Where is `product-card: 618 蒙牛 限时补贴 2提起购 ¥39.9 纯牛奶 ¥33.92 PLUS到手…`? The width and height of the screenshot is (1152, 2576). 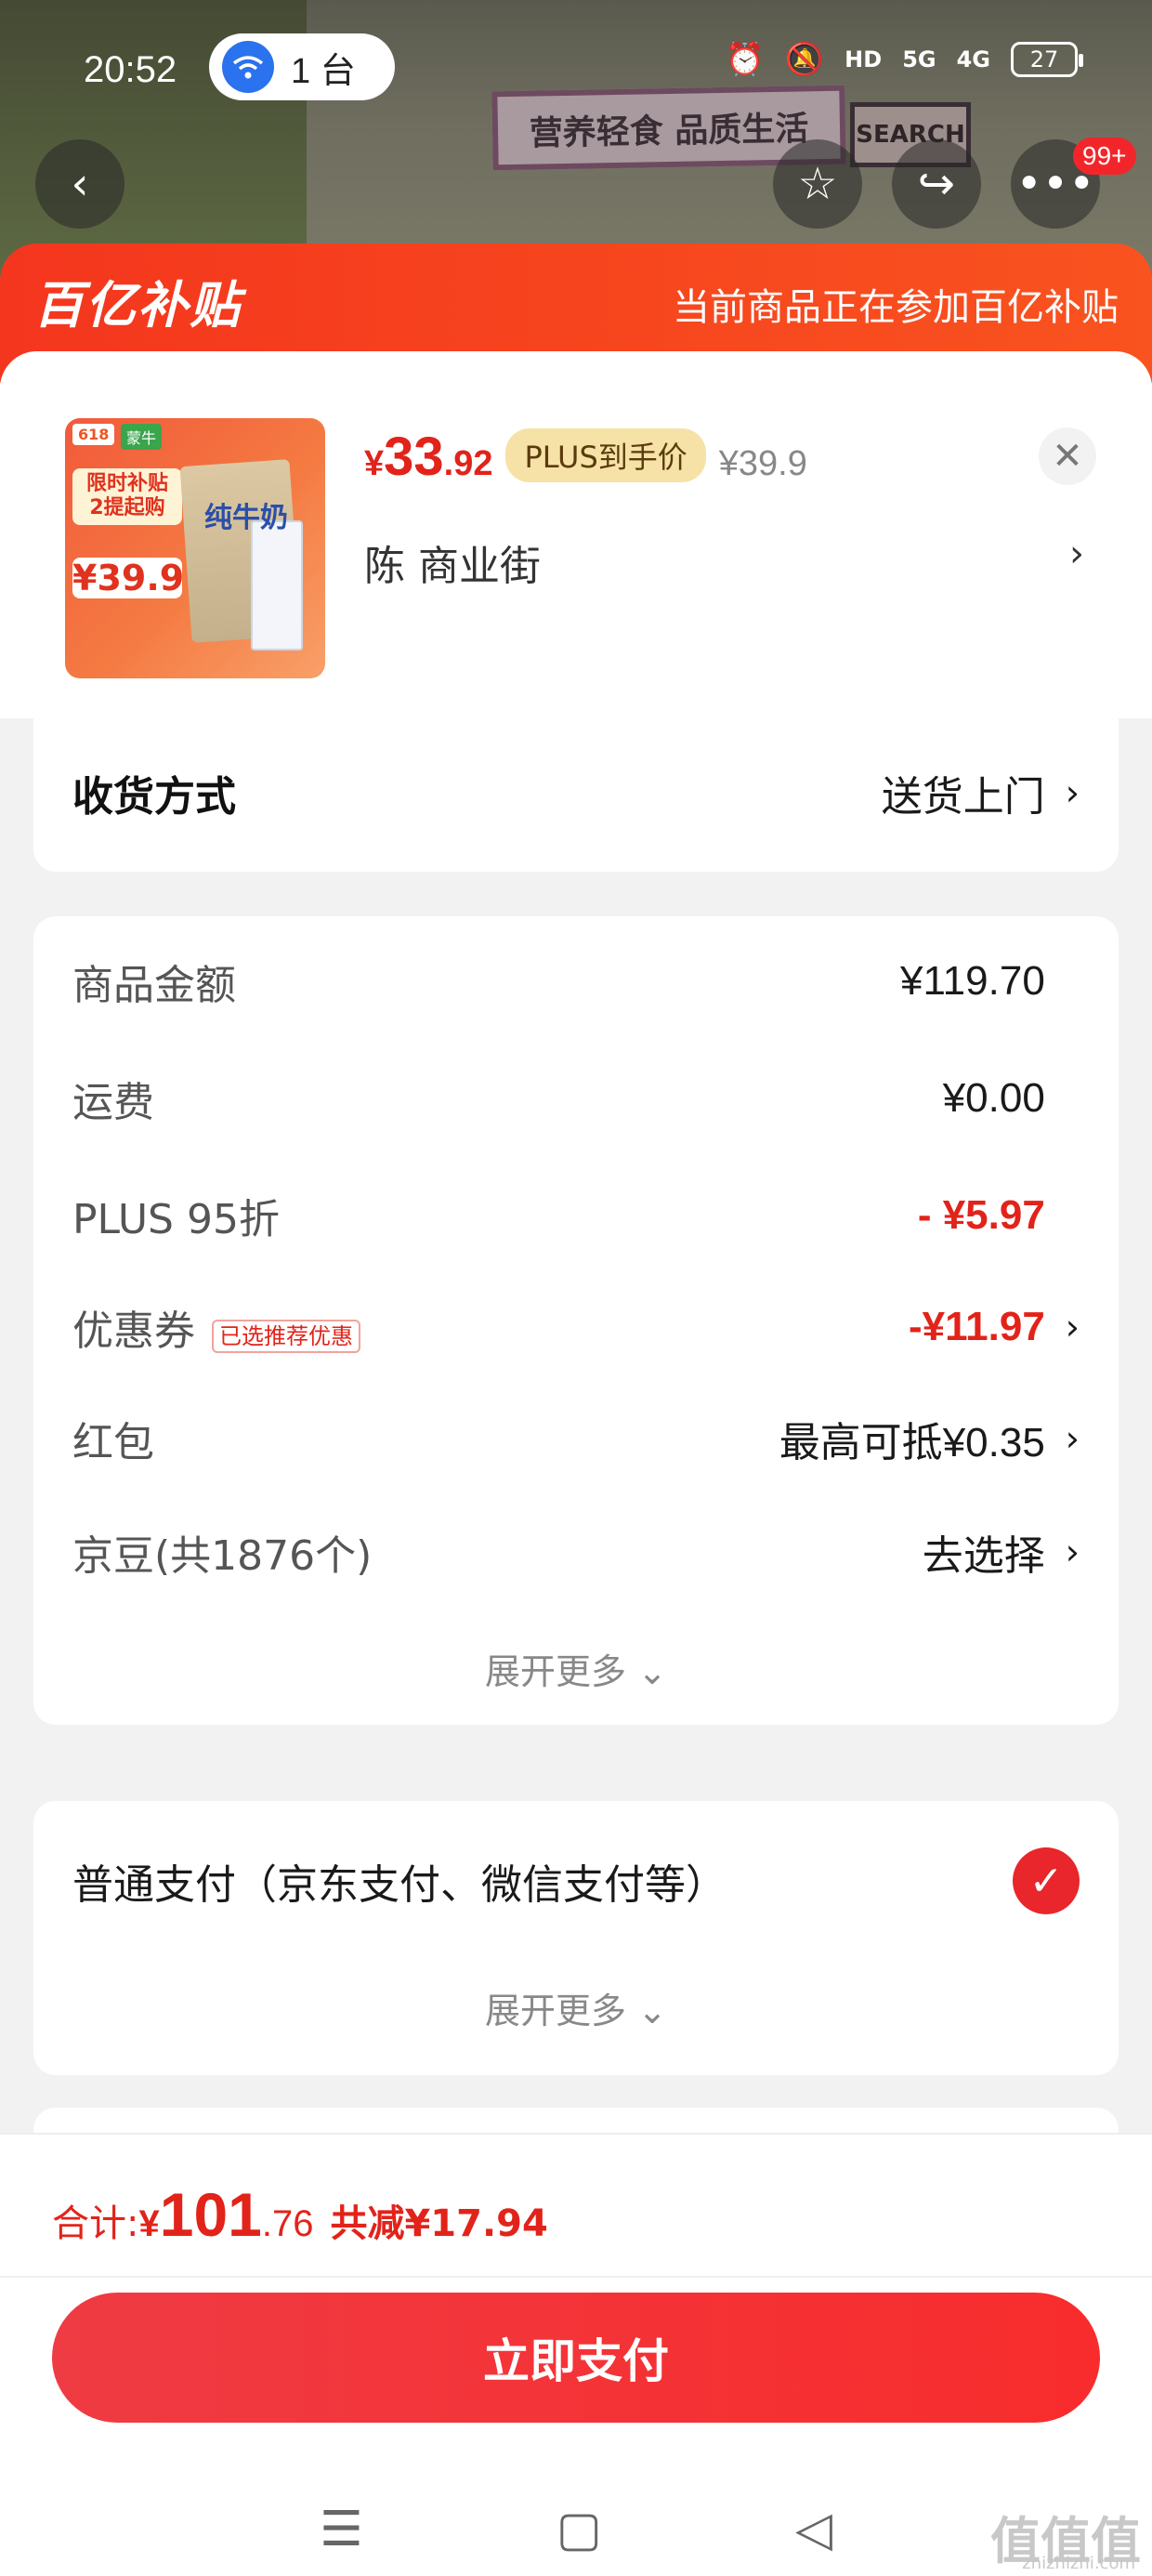 product-card: 618 蒙牛 限时补贴 2提起购 ¥39.9 纯牛奶 ¥33.92 PLUS到手… is located at coordinates (576, 534).